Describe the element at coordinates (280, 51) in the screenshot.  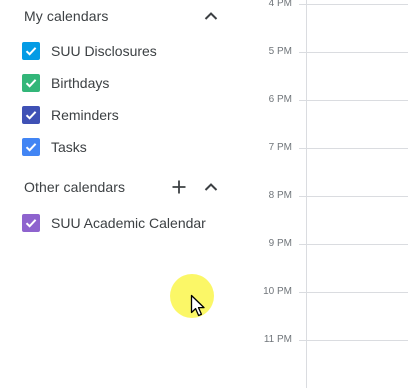
I see `time-label: 5 PM` at that location.